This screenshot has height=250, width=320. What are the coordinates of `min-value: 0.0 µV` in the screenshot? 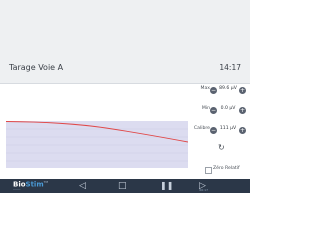 It's located at (228, 108).